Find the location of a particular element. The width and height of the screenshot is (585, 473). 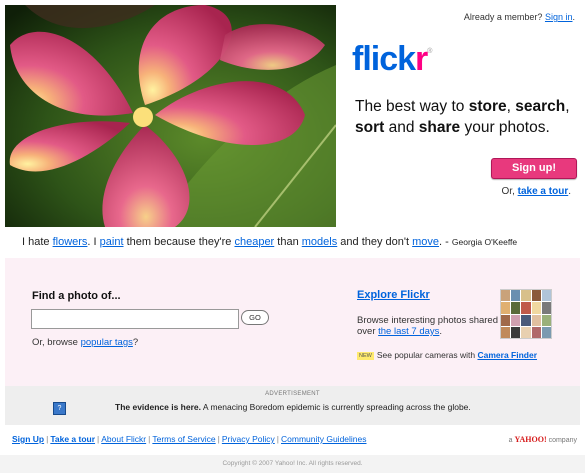

tag-link-flowers: flowers is located at coordinates (70, 242).